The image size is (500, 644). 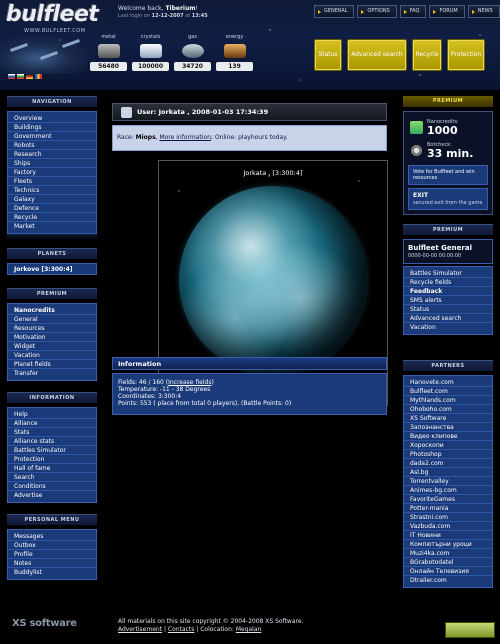 I want to click on info-help: Help, so click(x=52, y=414).